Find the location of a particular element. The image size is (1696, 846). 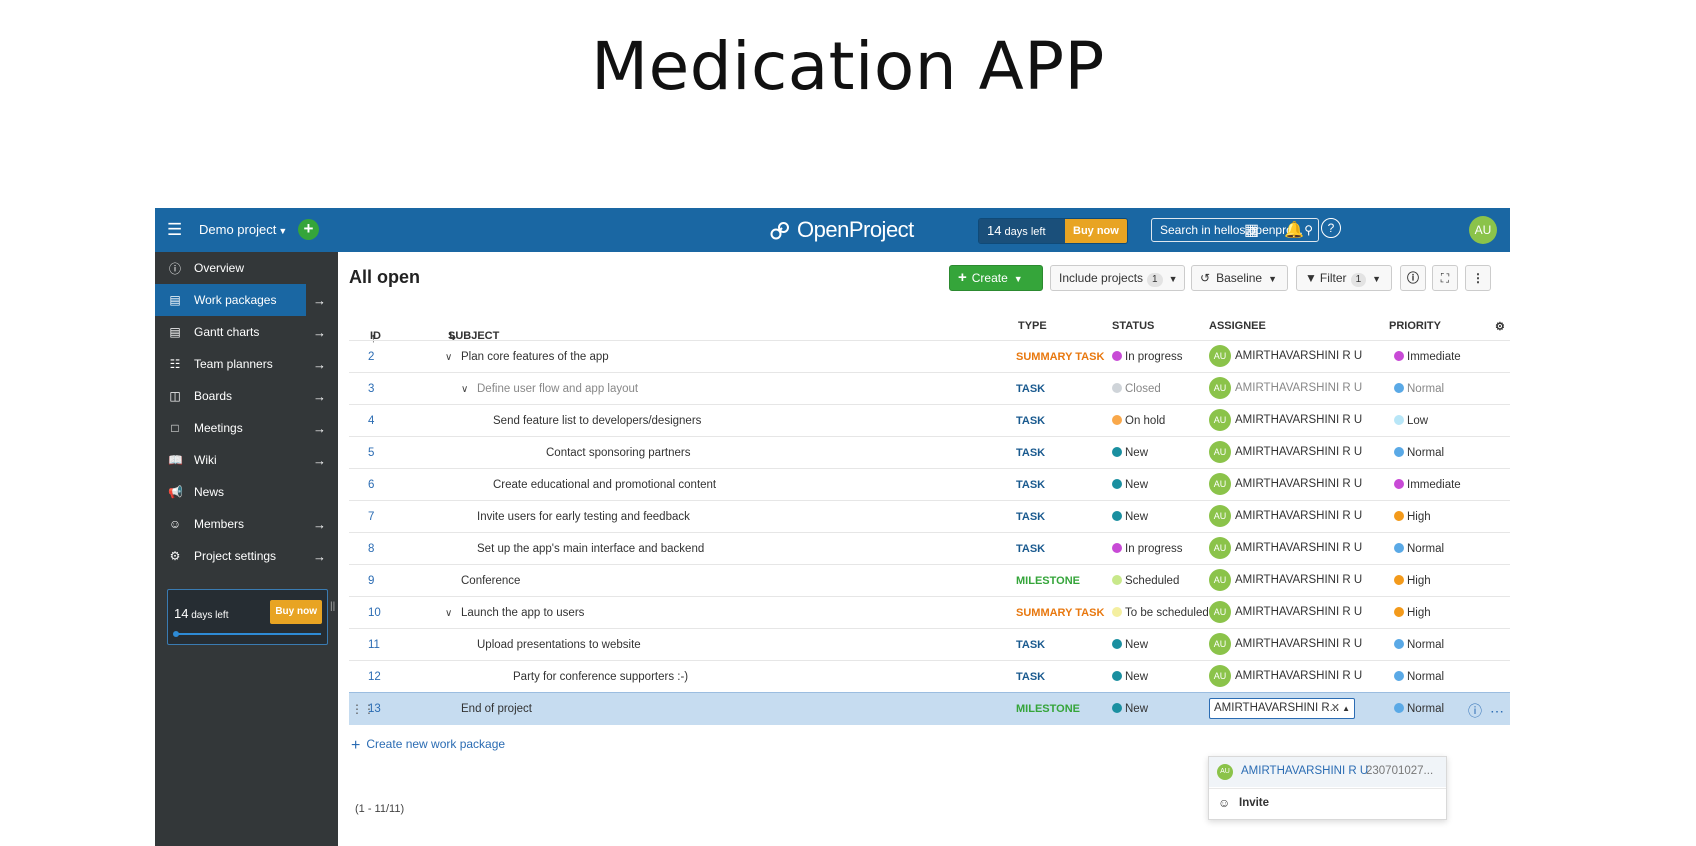

logo-text: OpenProject is located at coordinates (855, 229).